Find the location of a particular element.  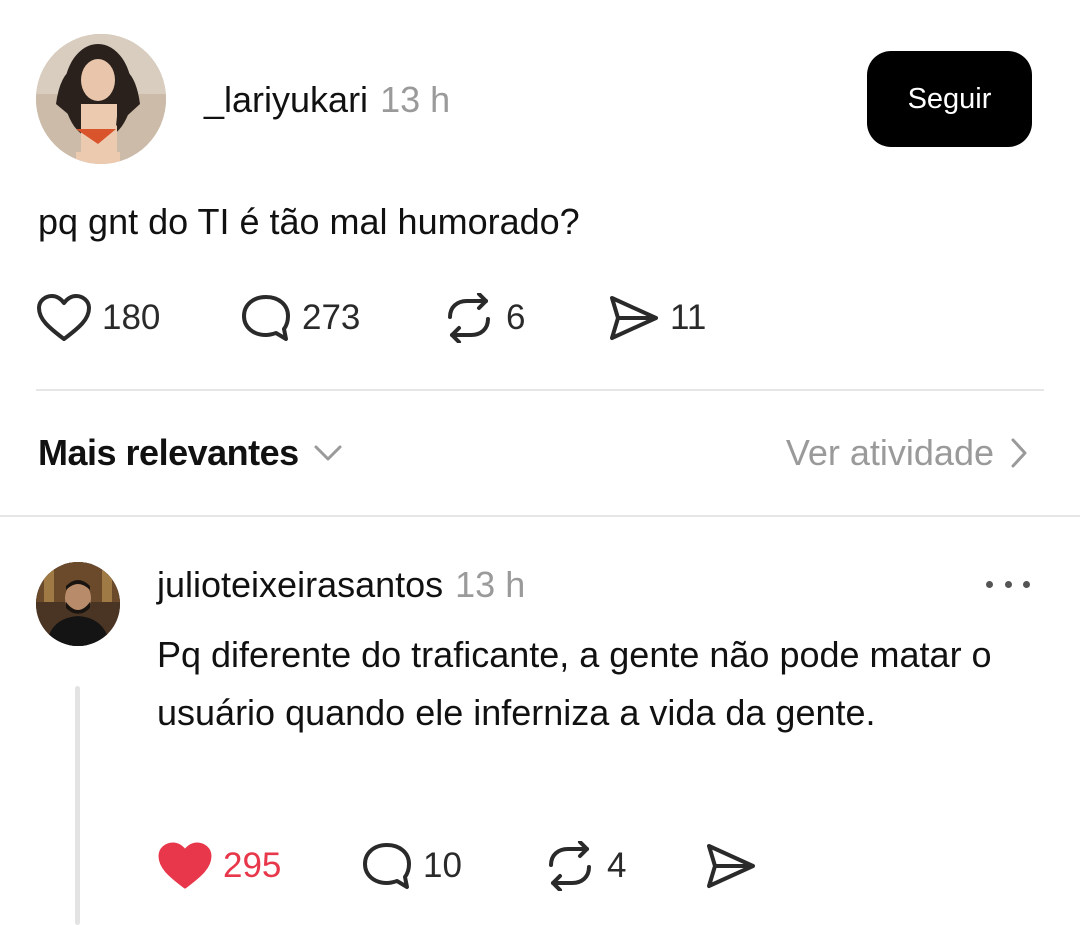

post-author-name: _lariyukari is located at coordinates (286, 99).